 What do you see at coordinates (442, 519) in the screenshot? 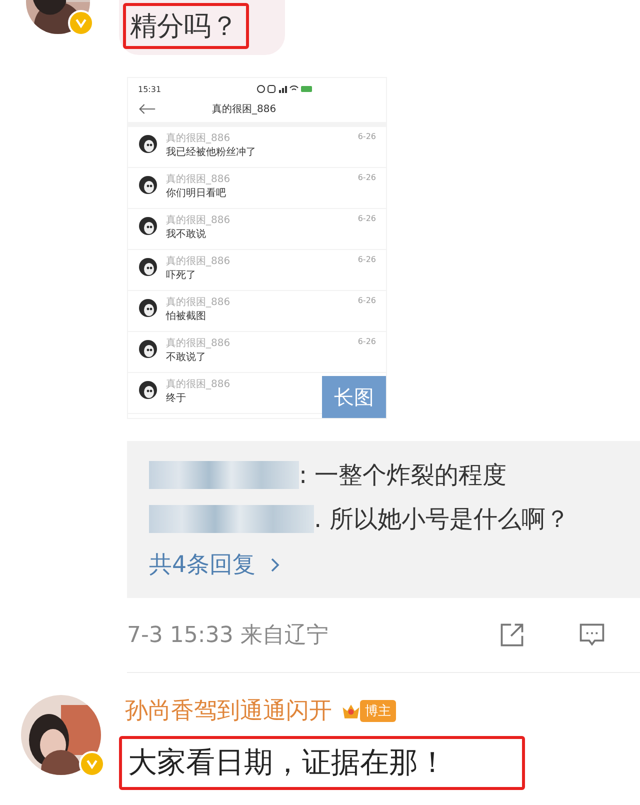
I see `reply-text: . 所以她小号是什么啊？` at bounding box center [442, 519].